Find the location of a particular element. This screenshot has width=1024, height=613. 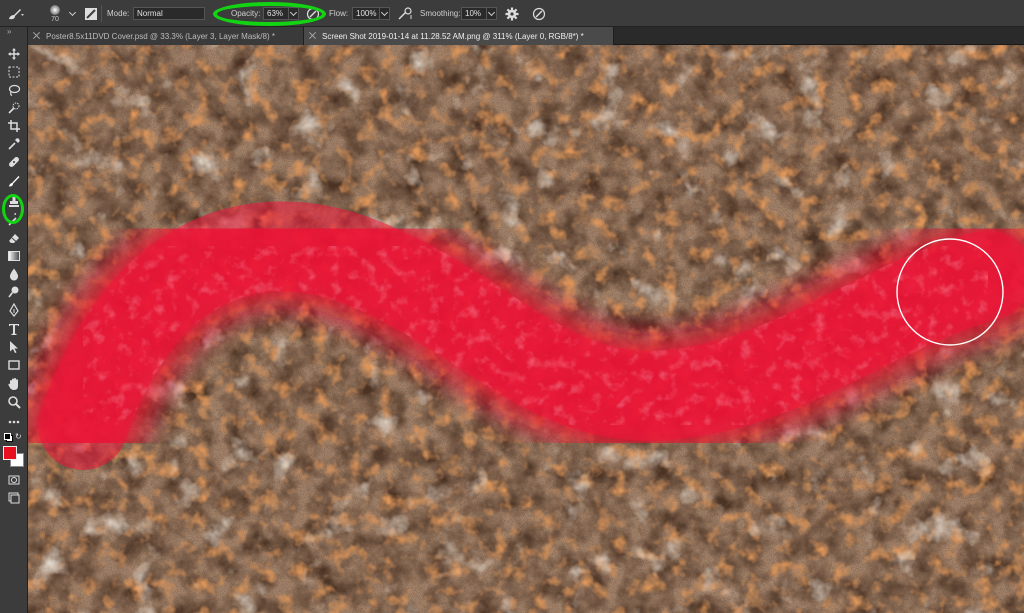

smoothing-input: 10% is located at coordinates (479, 13).